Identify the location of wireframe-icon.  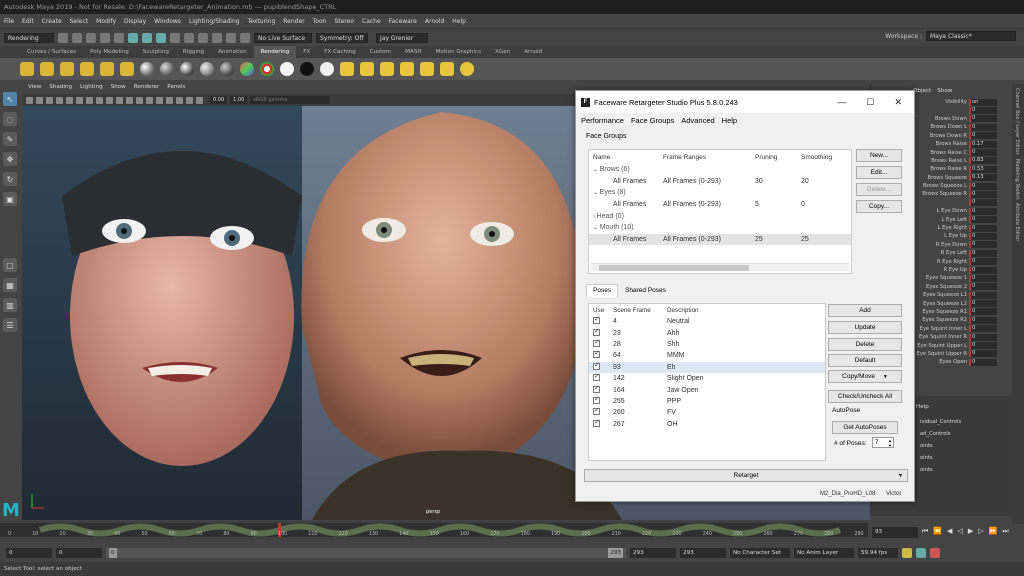
(129, 100).